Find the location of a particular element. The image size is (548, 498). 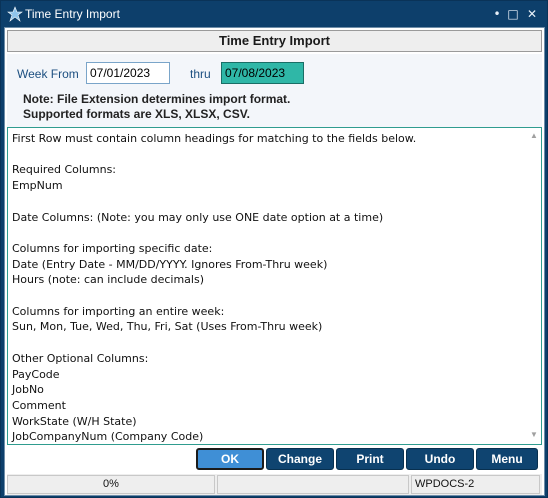

instruction-line: Columns for importing specific date: is located at coordinates (112, 248).